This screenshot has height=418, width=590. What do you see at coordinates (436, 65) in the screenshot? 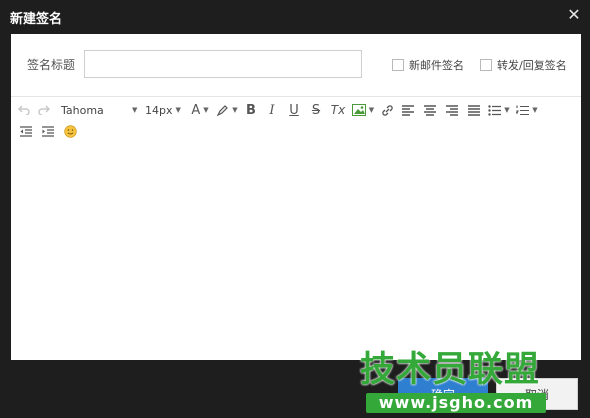
I see `new-mail-signature-label: 新邮件签名` at bounding box center [436, 65].